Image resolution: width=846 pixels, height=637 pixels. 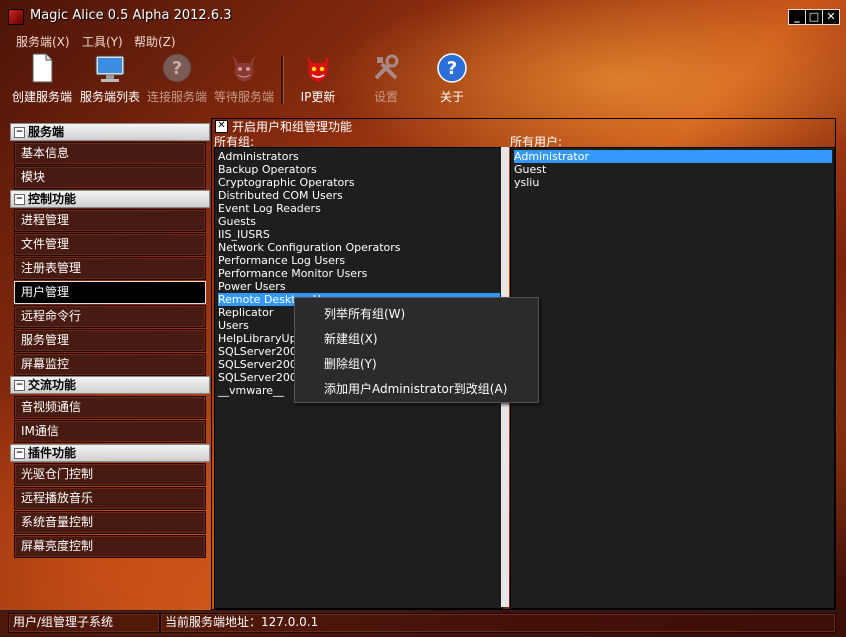 I want to click on section-header-control: − 控制功能, so click(x=110, y=199).